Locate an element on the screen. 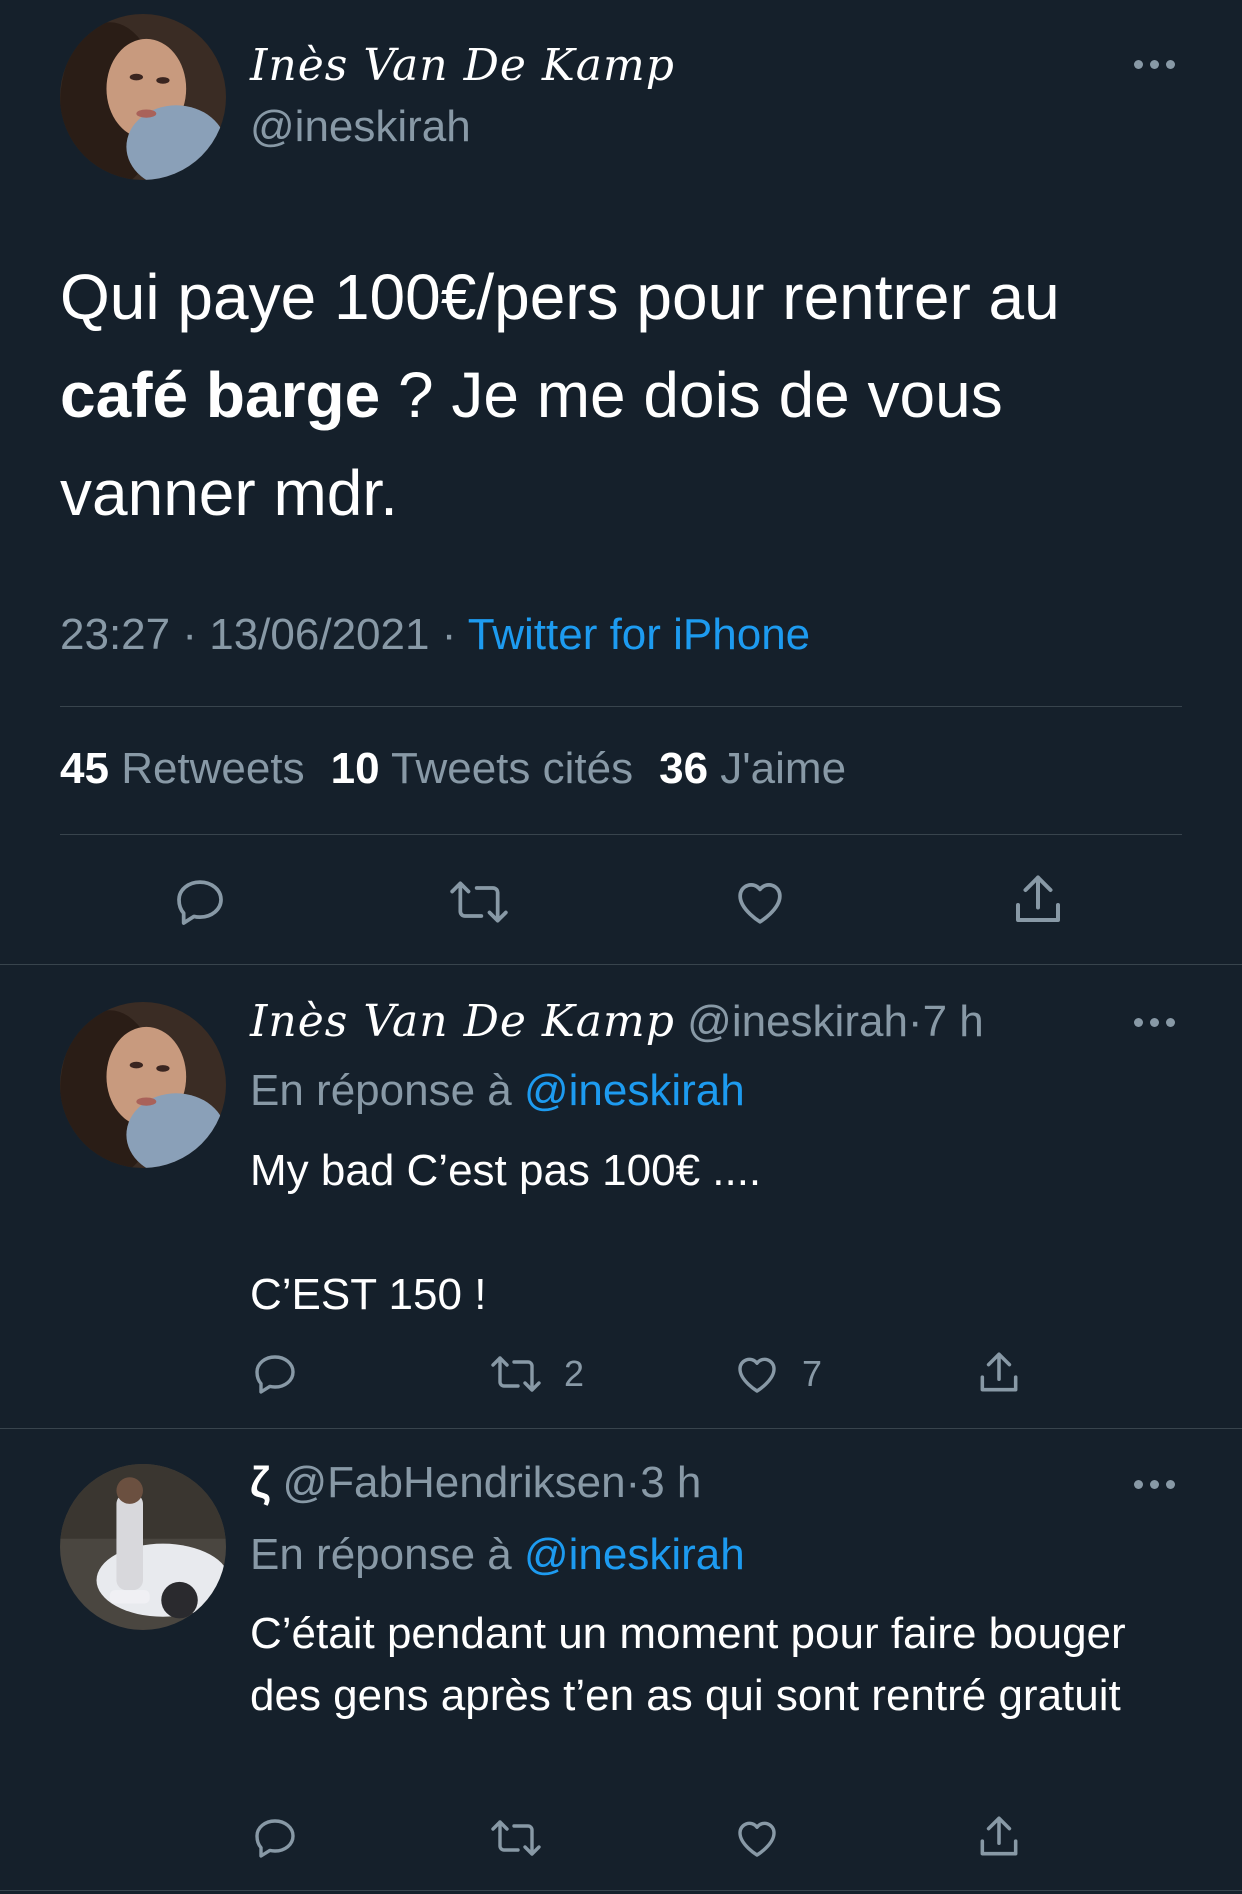 This screenshot has height=1894, width=1242. reply-author-name: ζ is located at coordinates (260, 1482).